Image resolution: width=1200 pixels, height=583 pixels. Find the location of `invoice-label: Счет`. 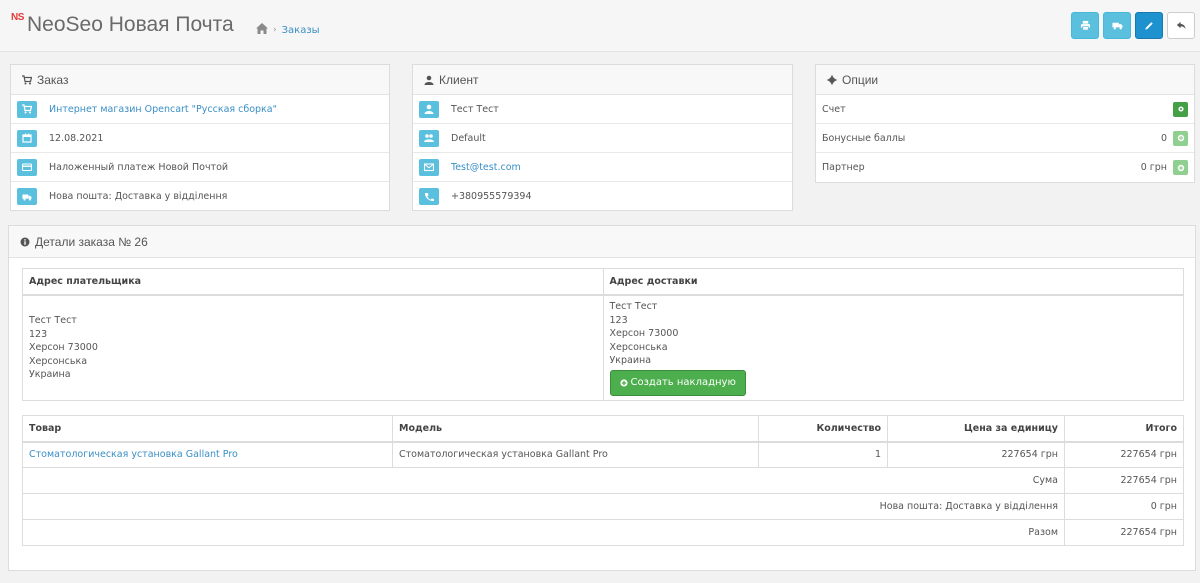

invoice-label: Счет is located at coordinates (834, 109).